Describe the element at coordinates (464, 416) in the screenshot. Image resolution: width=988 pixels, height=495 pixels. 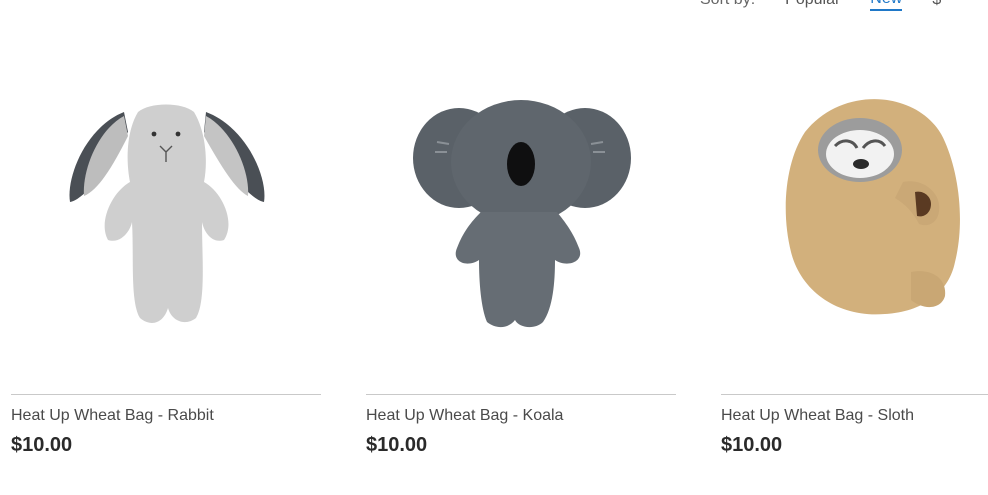
I see `product-title: Heat Up Wheat Bag - Koala` at that location.